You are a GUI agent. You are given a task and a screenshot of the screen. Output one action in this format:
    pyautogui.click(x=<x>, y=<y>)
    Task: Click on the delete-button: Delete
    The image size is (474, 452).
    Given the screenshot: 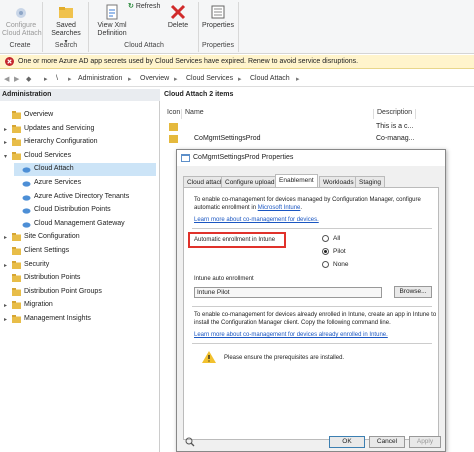 What is the action you would take?
    pyautogui.click(x=178, y=17)
    